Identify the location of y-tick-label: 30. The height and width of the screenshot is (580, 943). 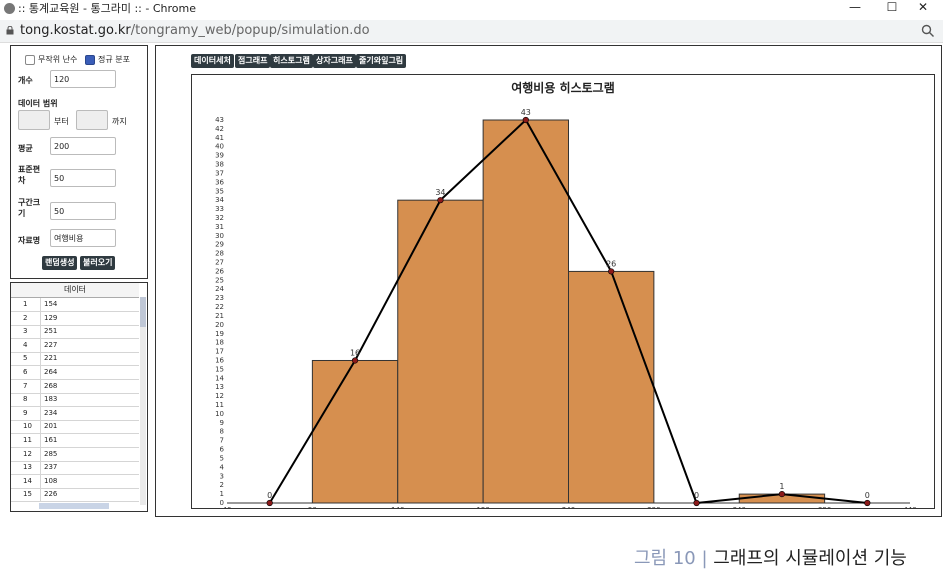
(219, 236).